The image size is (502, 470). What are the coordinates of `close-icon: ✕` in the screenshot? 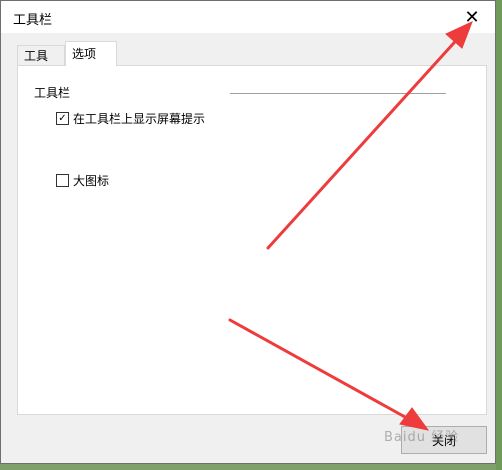 It's located at (472, 17).